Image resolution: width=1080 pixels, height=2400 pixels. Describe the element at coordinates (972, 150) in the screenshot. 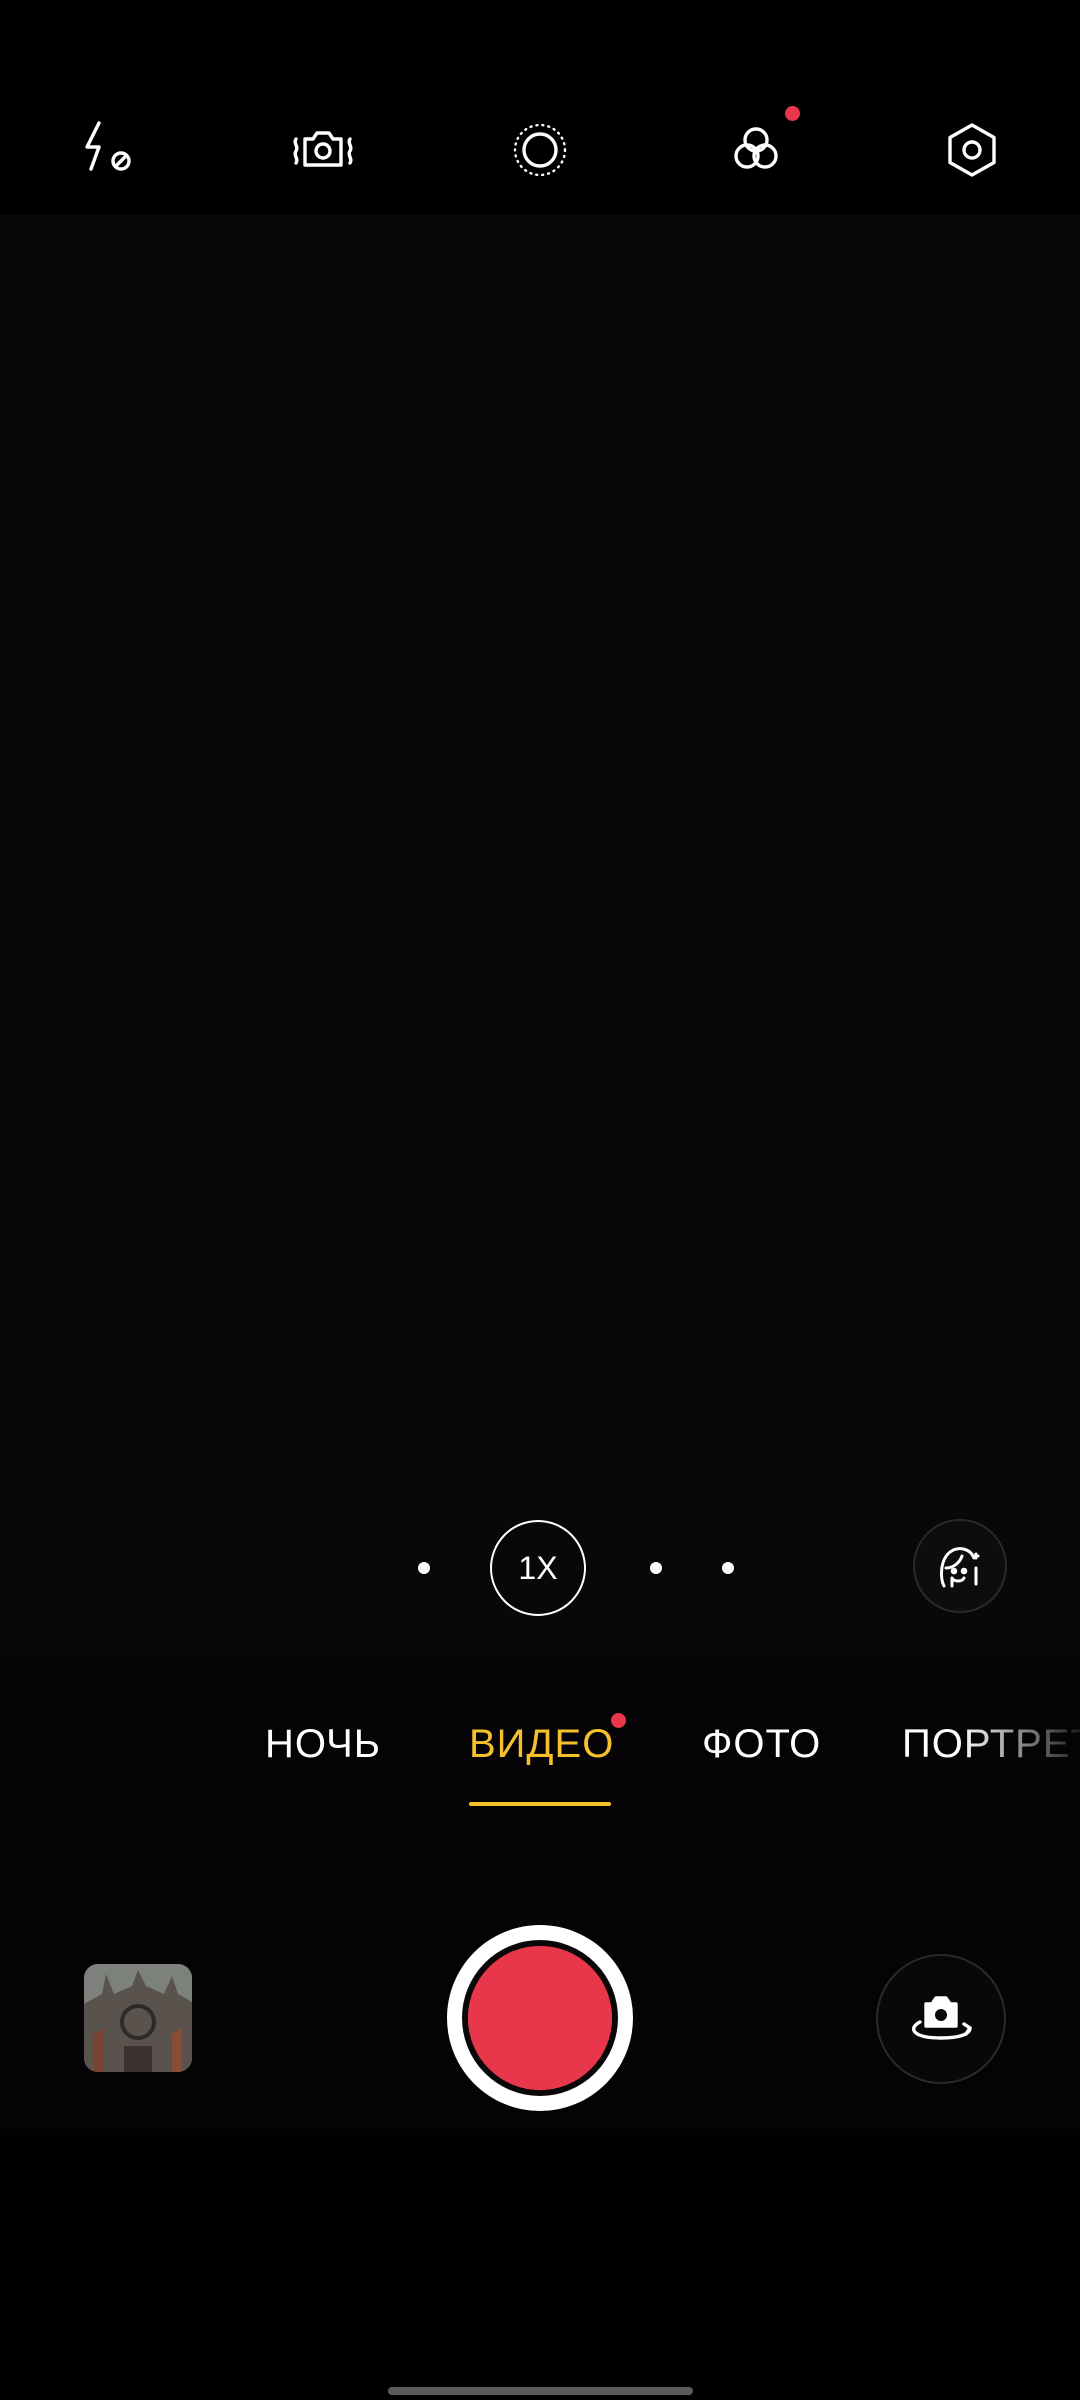

I see `settings-icon` at that location.